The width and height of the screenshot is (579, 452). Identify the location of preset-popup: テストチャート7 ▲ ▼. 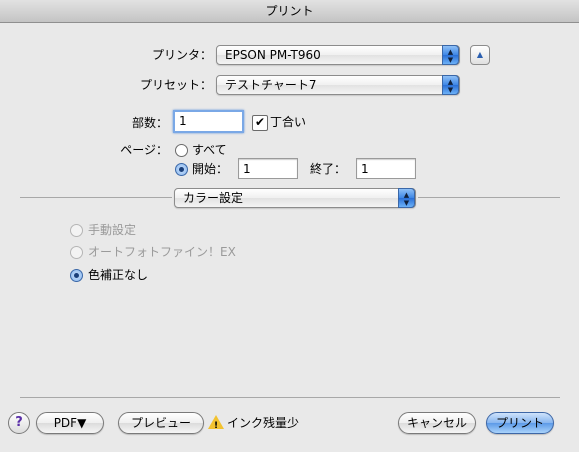
(338, 85).